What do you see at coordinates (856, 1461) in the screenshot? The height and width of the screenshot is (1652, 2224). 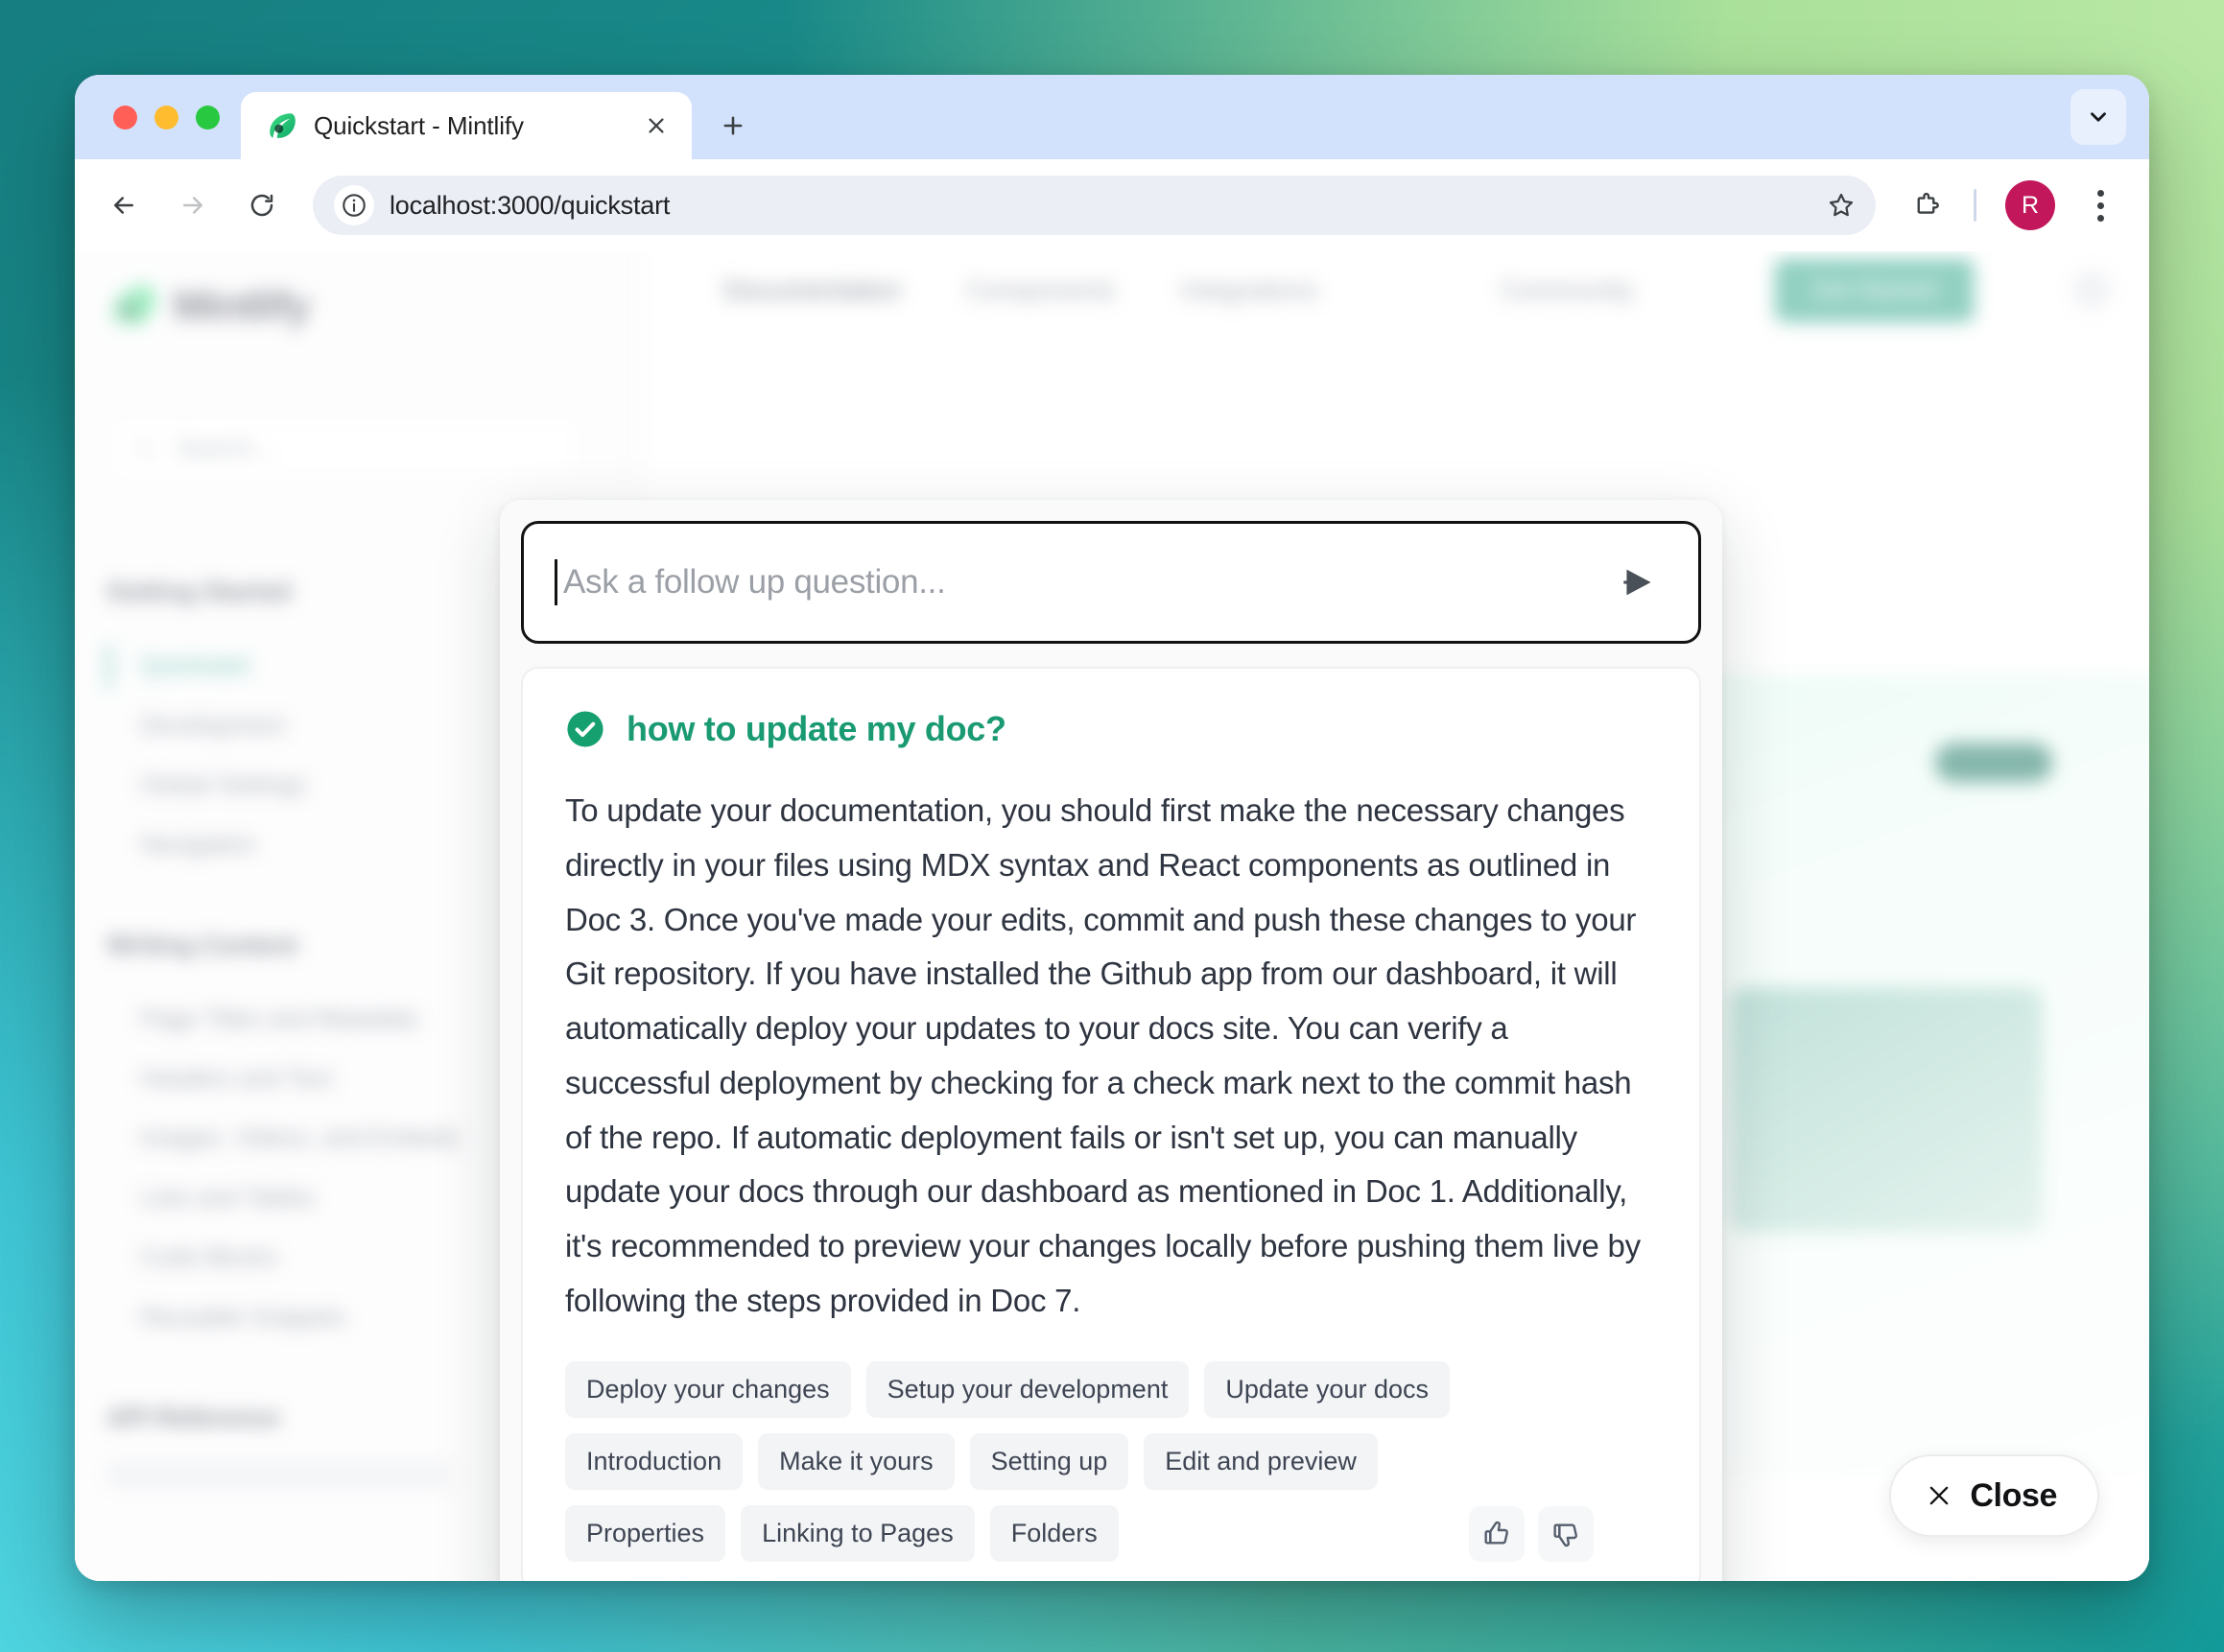 I see `source-chip: Make it yours` at bounding box center [856, 1461].